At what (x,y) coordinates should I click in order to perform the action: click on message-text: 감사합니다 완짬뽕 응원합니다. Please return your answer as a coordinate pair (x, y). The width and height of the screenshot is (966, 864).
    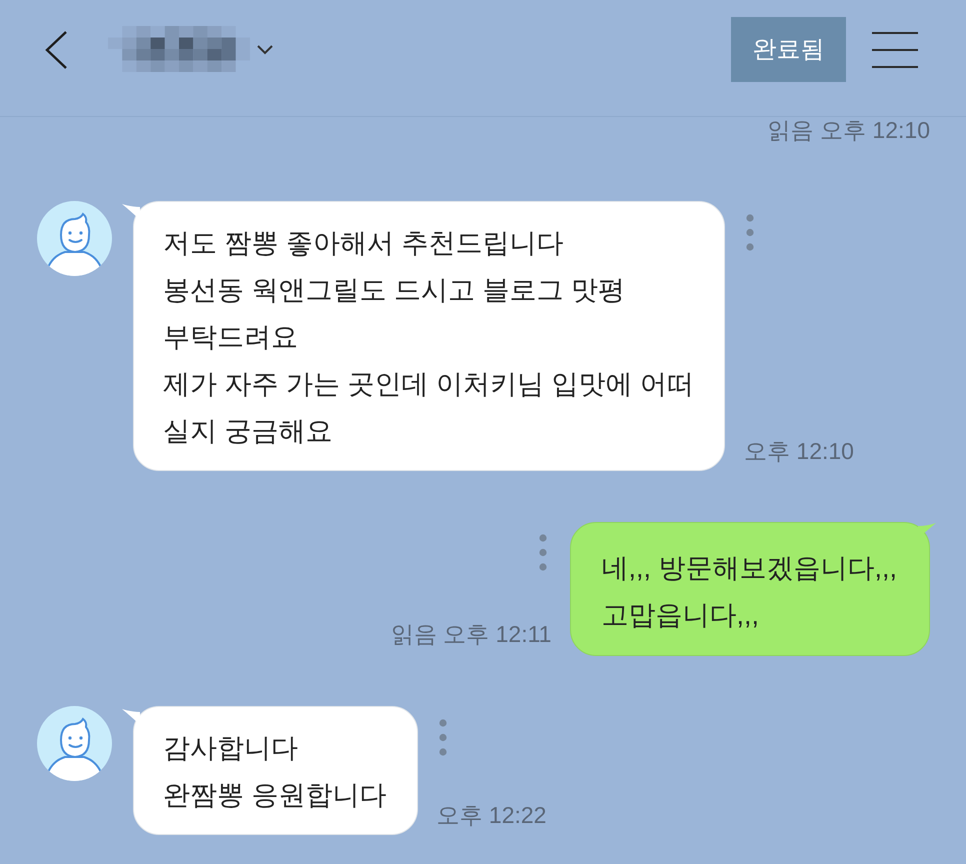
    Looking at the image, I should click on (275, 772).